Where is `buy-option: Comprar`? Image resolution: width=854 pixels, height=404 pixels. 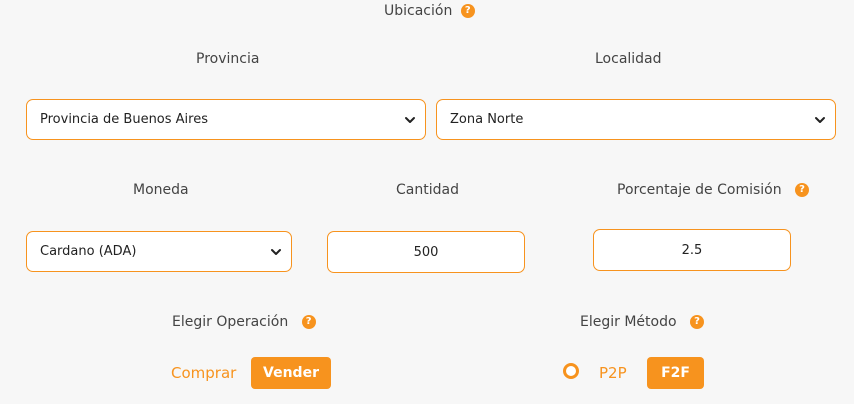
buy-option: Comprar is located at coordinates (203, 373).